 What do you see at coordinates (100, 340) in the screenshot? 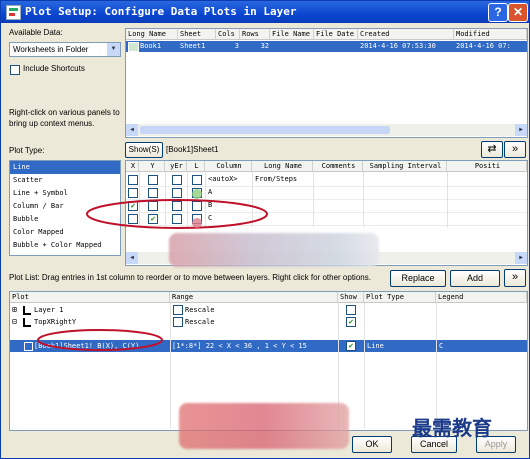
I see `highlight-ellipse-plot` at bounding box center [100, 340].